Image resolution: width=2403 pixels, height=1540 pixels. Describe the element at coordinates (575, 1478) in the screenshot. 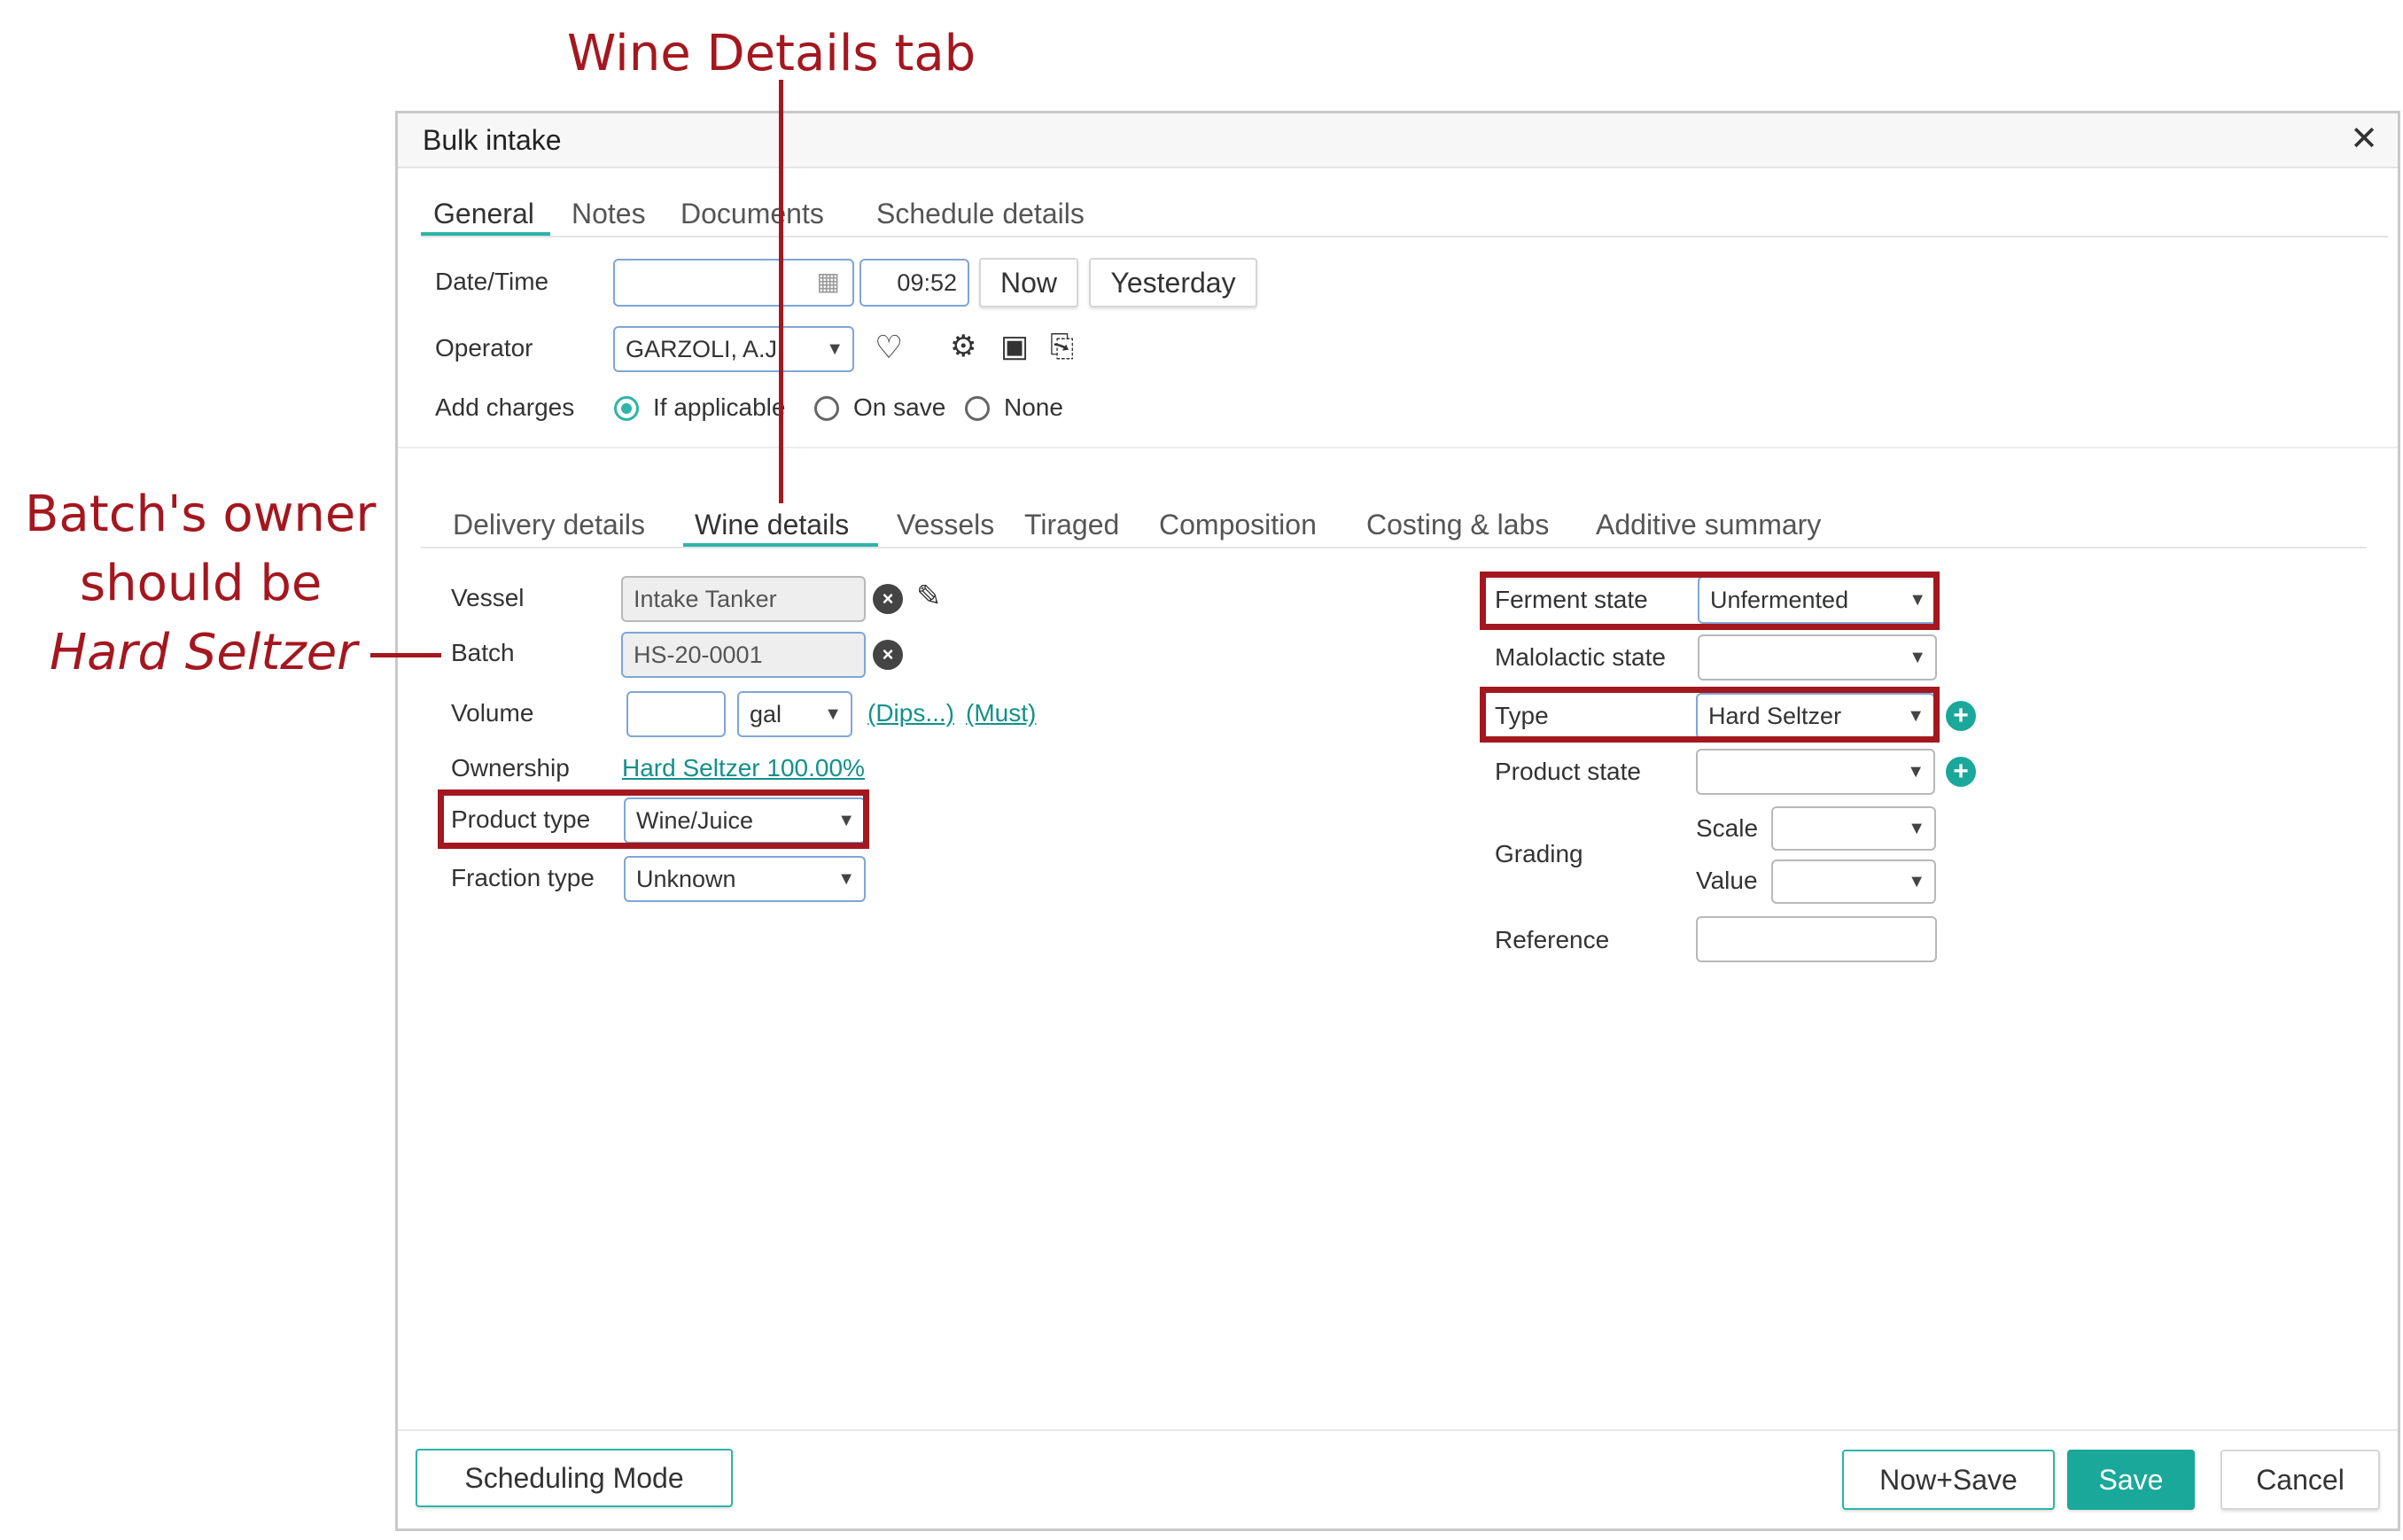

I see `scheduling-mode-button: Scheduling Mode` at that location.